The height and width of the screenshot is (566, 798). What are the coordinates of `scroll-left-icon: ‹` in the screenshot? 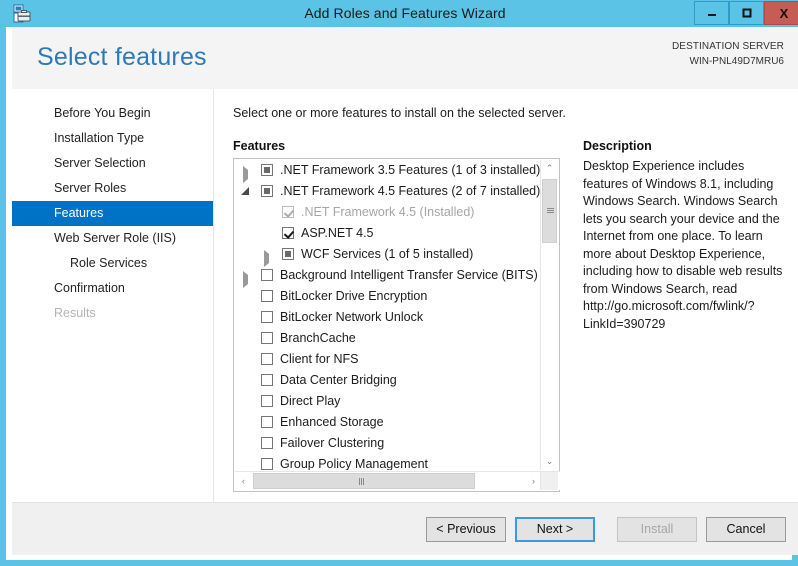 It's located at (243, 481).